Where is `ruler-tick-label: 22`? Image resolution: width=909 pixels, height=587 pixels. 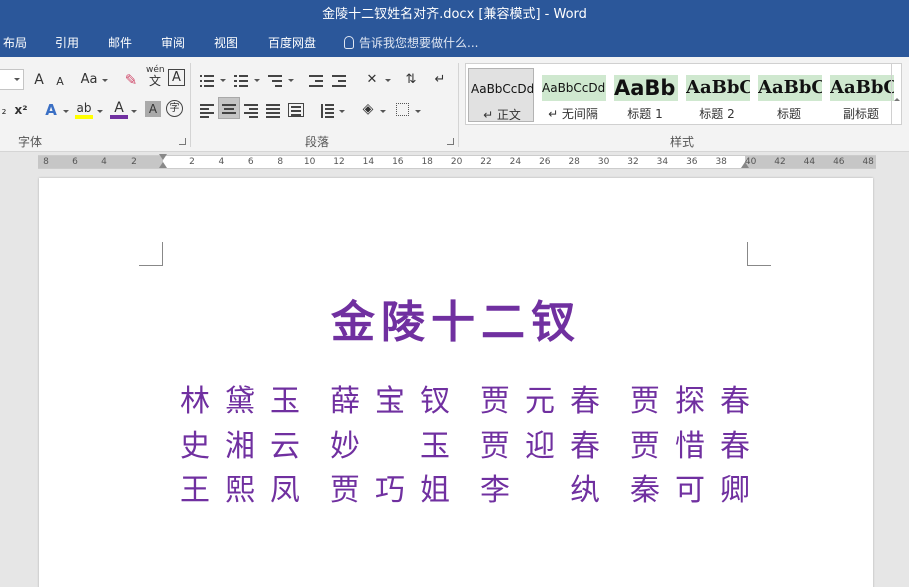
ruler-tick-label: 22 is located at coordinates (486, 162).